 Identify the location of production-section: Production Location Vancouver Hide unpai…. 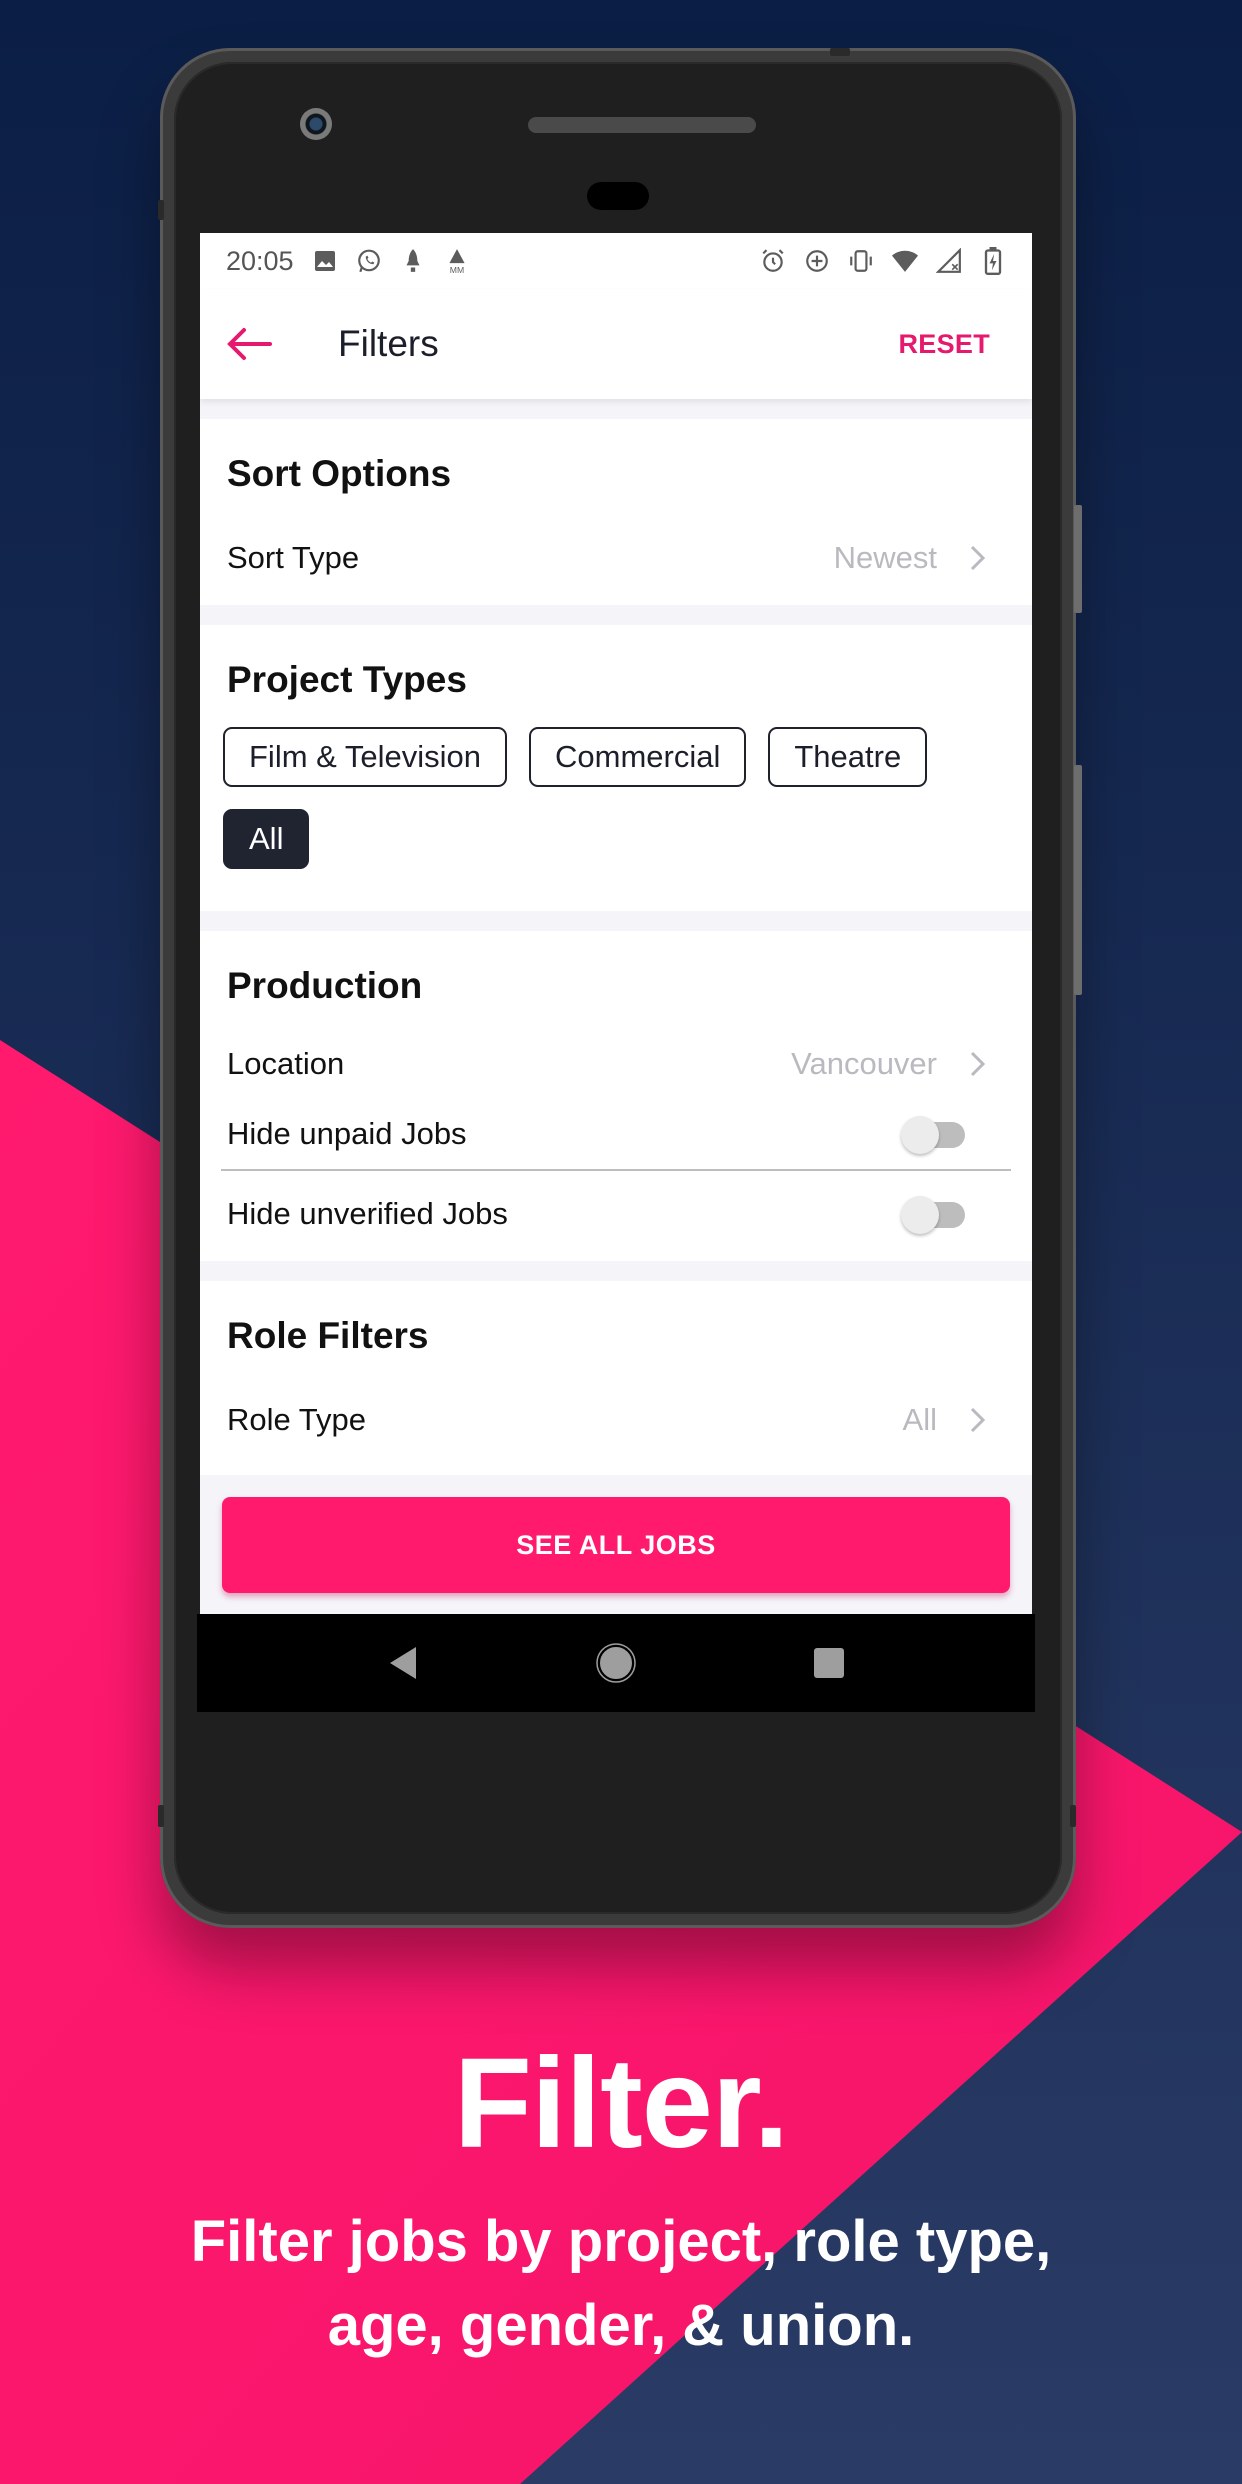
(616, 1096).